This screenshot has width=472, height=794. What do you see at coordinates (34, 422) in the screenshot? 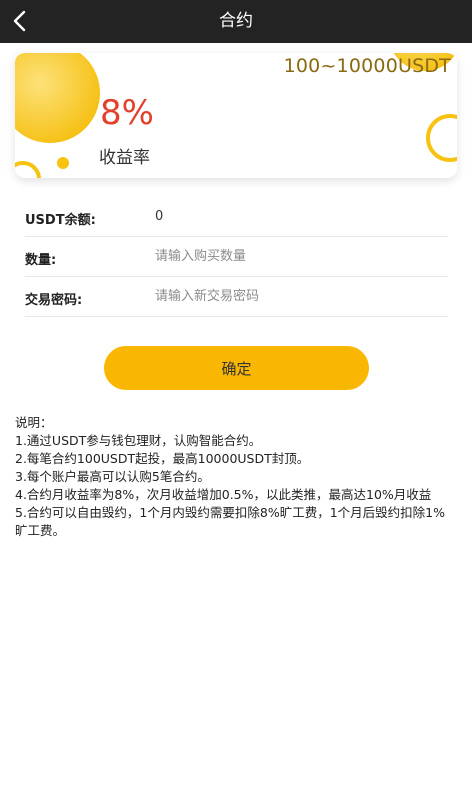
I see `instructions-title: 说明：` at bounding box center [34, 422].